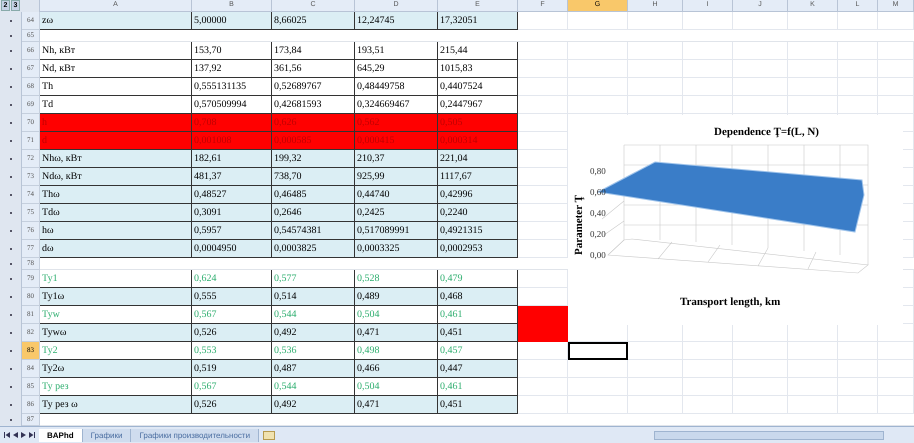 The height and width of the screenshot is (443, 914). I want to click on table-cell: 1117,67, so click(478, 177).